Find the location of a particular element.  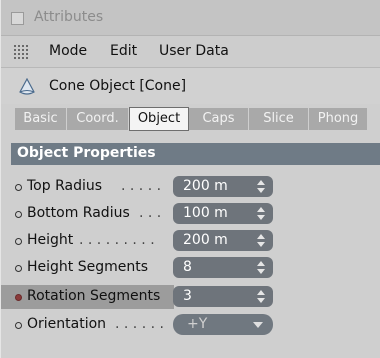

menu-bar: Mode Edit User Data is located at coordinates (190, 52).